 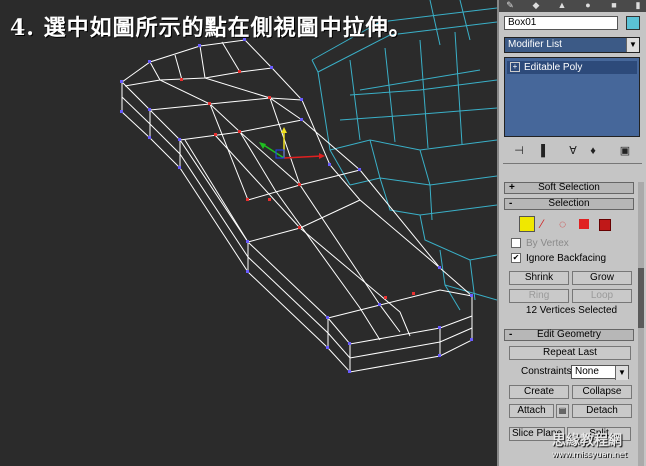 I want to click on edge-mode-icon: ⁄, so click(x=549, y=224).